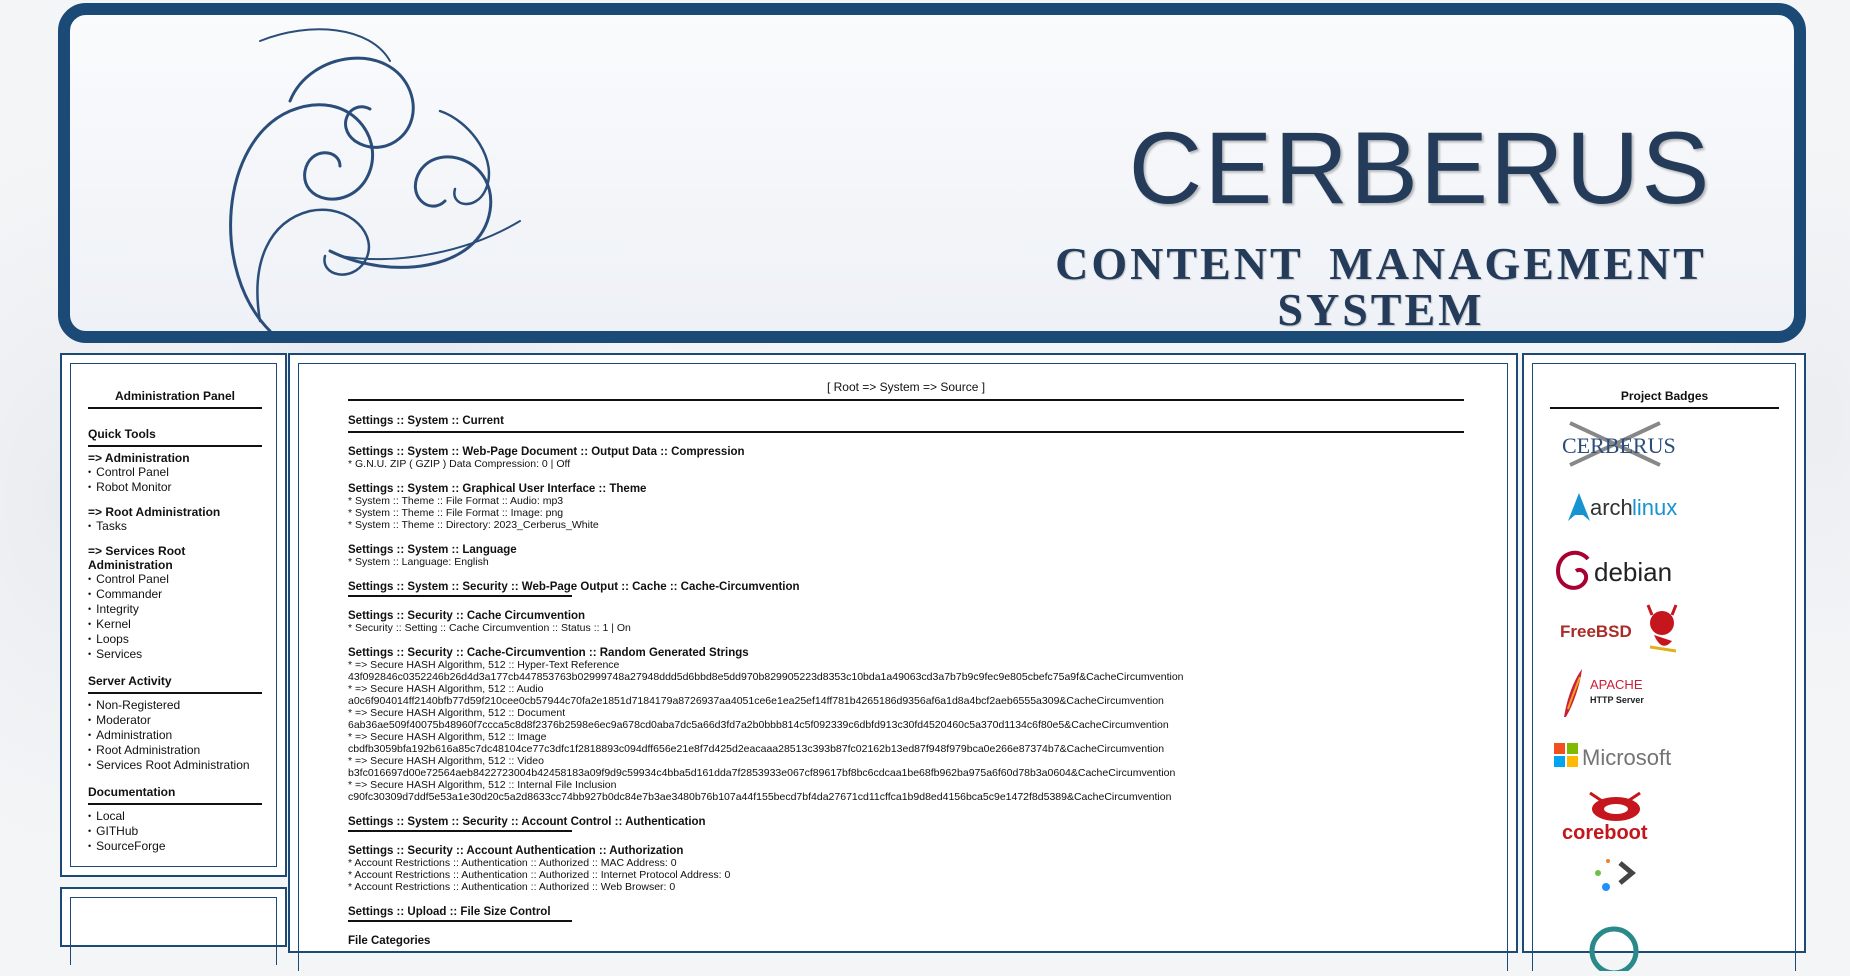 The image size is (1850, 976). I want to click on nav-item-services-root-administration: • Services Root Administration, so click(175, 765).